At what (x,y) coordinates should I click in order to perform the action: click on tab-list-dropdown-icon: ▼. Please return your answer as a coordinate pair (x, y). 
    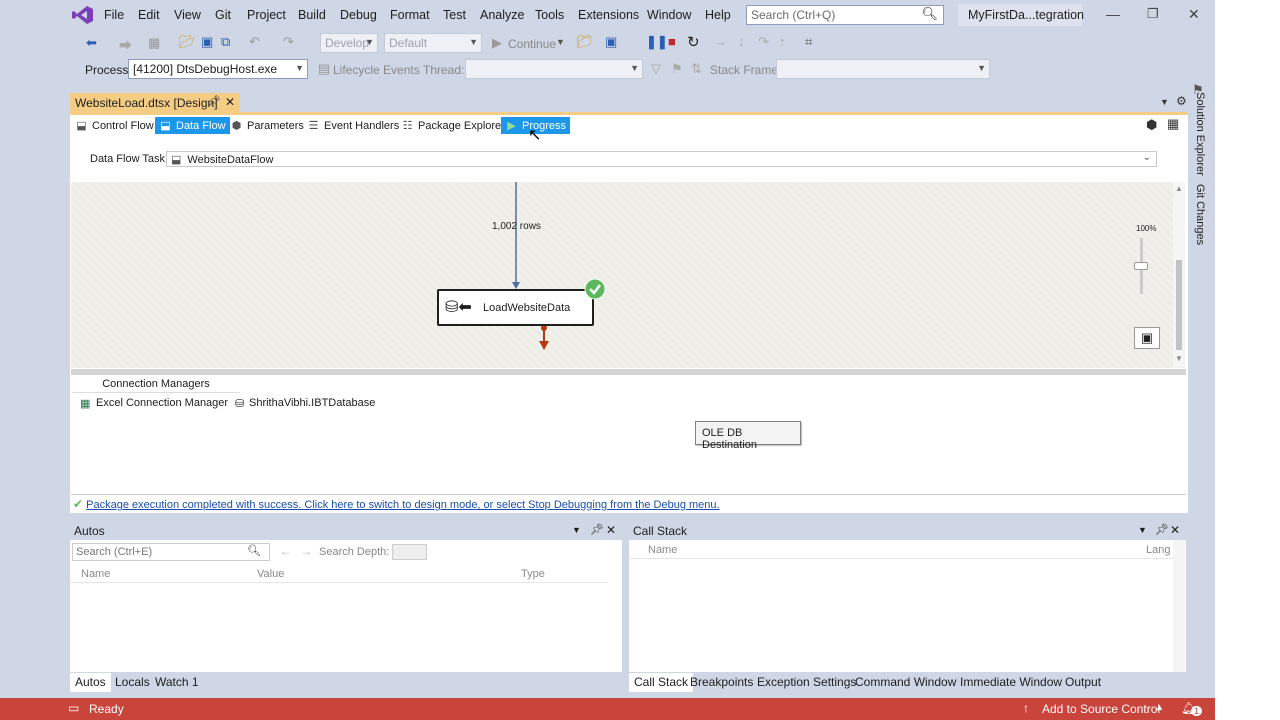
    Looking at the image, I should click on (1164, 102).